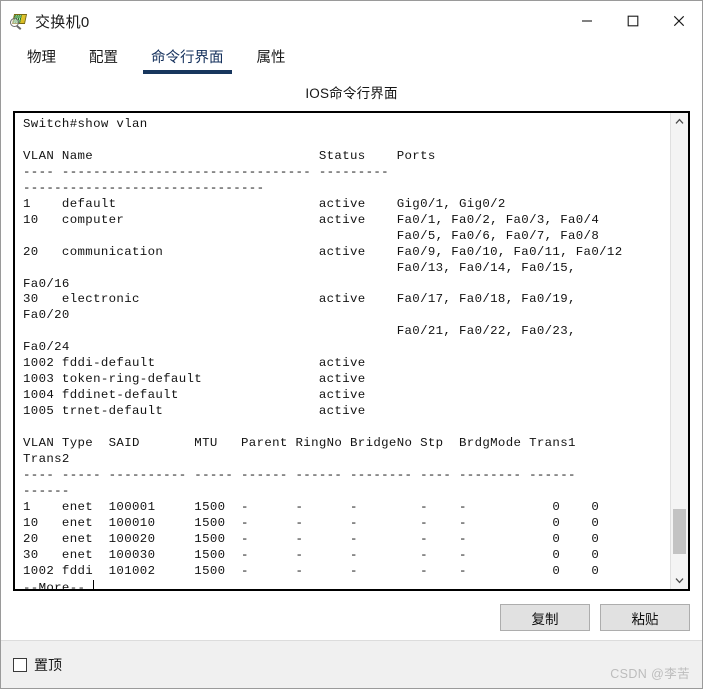 The width and height of the screenshot is (703, 689). Describe the element at coordinates (19, 21) in the screenshot. I see `switch-device-icon` at that location.